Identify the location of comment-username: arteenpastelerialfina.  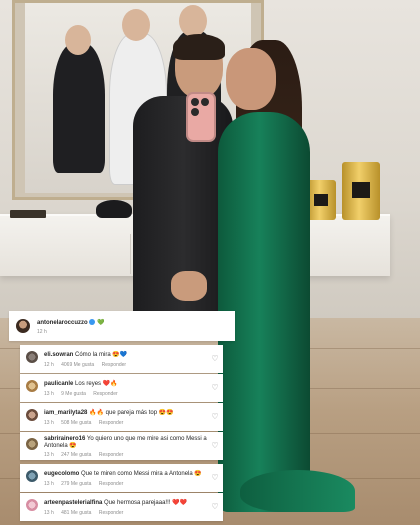
(73, 503).